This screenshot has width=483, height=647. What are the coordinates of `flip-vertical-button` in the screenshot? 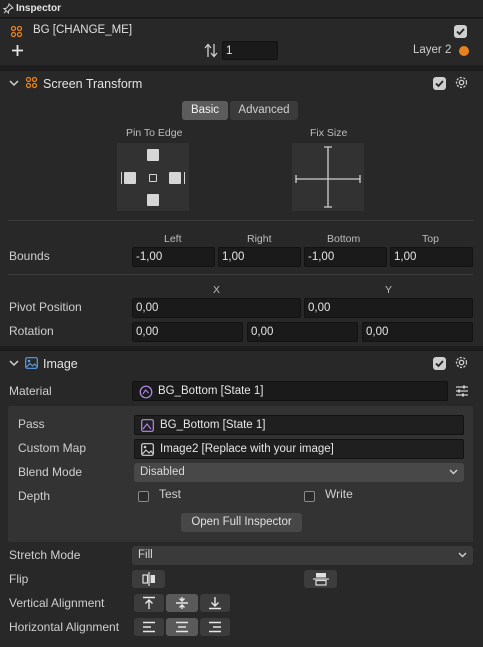 It's located at (320, 579).